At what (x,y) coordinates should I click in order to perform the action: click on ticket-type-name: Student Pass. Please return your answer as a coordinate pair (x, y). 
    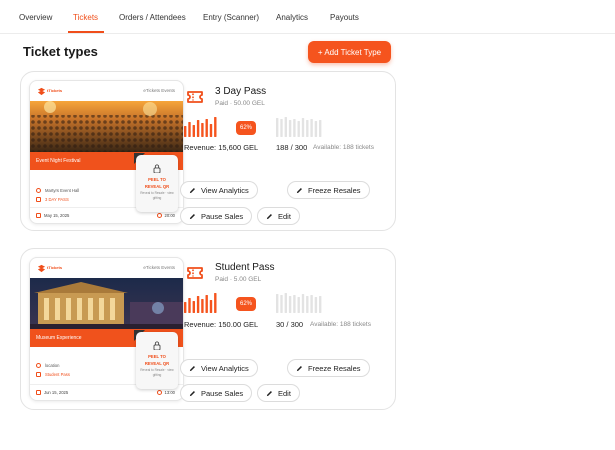
    Looking at the image, I should click on (245, 267).